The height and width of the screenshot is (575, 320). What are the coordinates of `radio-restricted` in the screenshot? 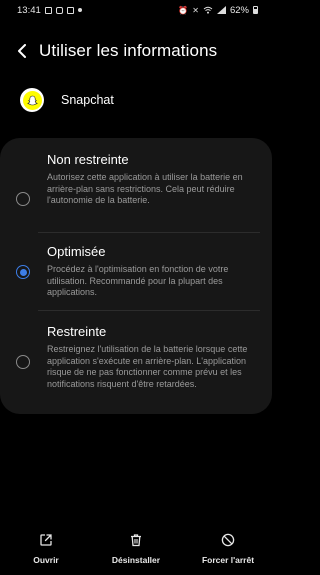 It's located at (23, 362).